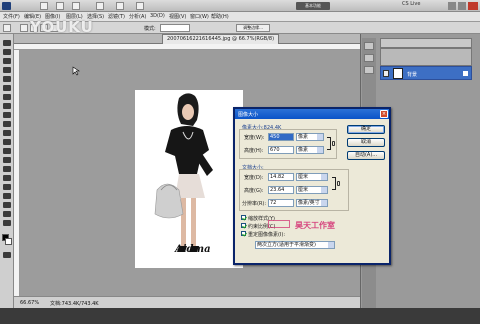  Describe the element at coordinates (7, 223) in the screenshot. I see `zoom-tool-icon` at that location.